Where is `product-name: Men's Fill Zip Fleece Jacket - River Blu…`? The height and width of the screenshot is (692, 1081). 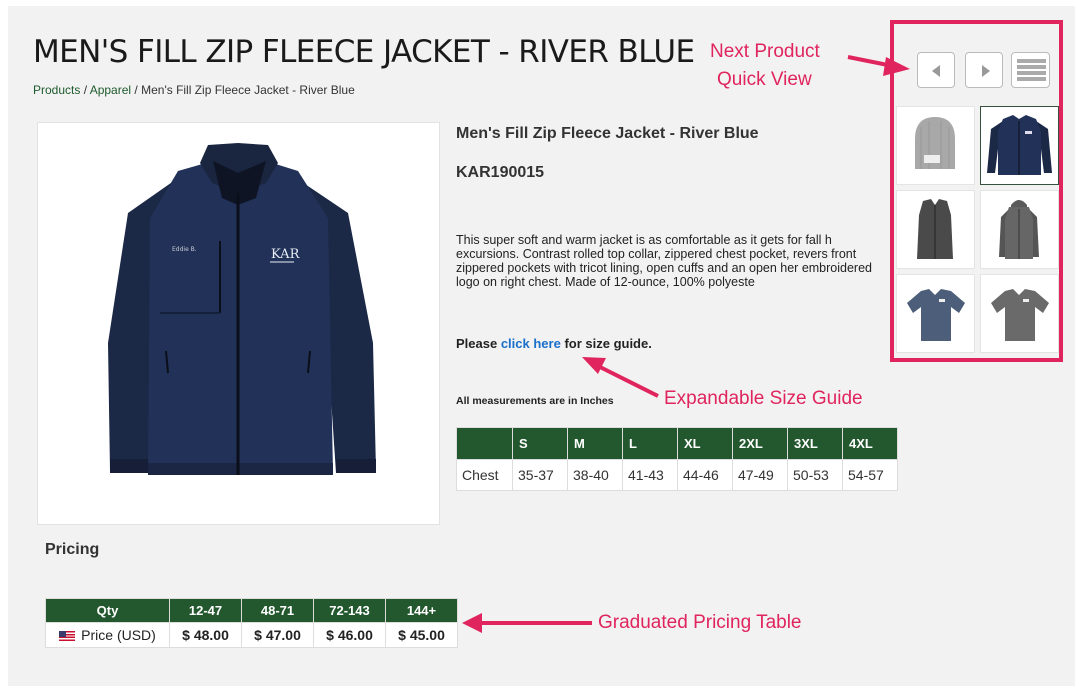 product-name: Men's Fill Zip Fleece Jacket - River Blu… is located at coordinates (607, 133).